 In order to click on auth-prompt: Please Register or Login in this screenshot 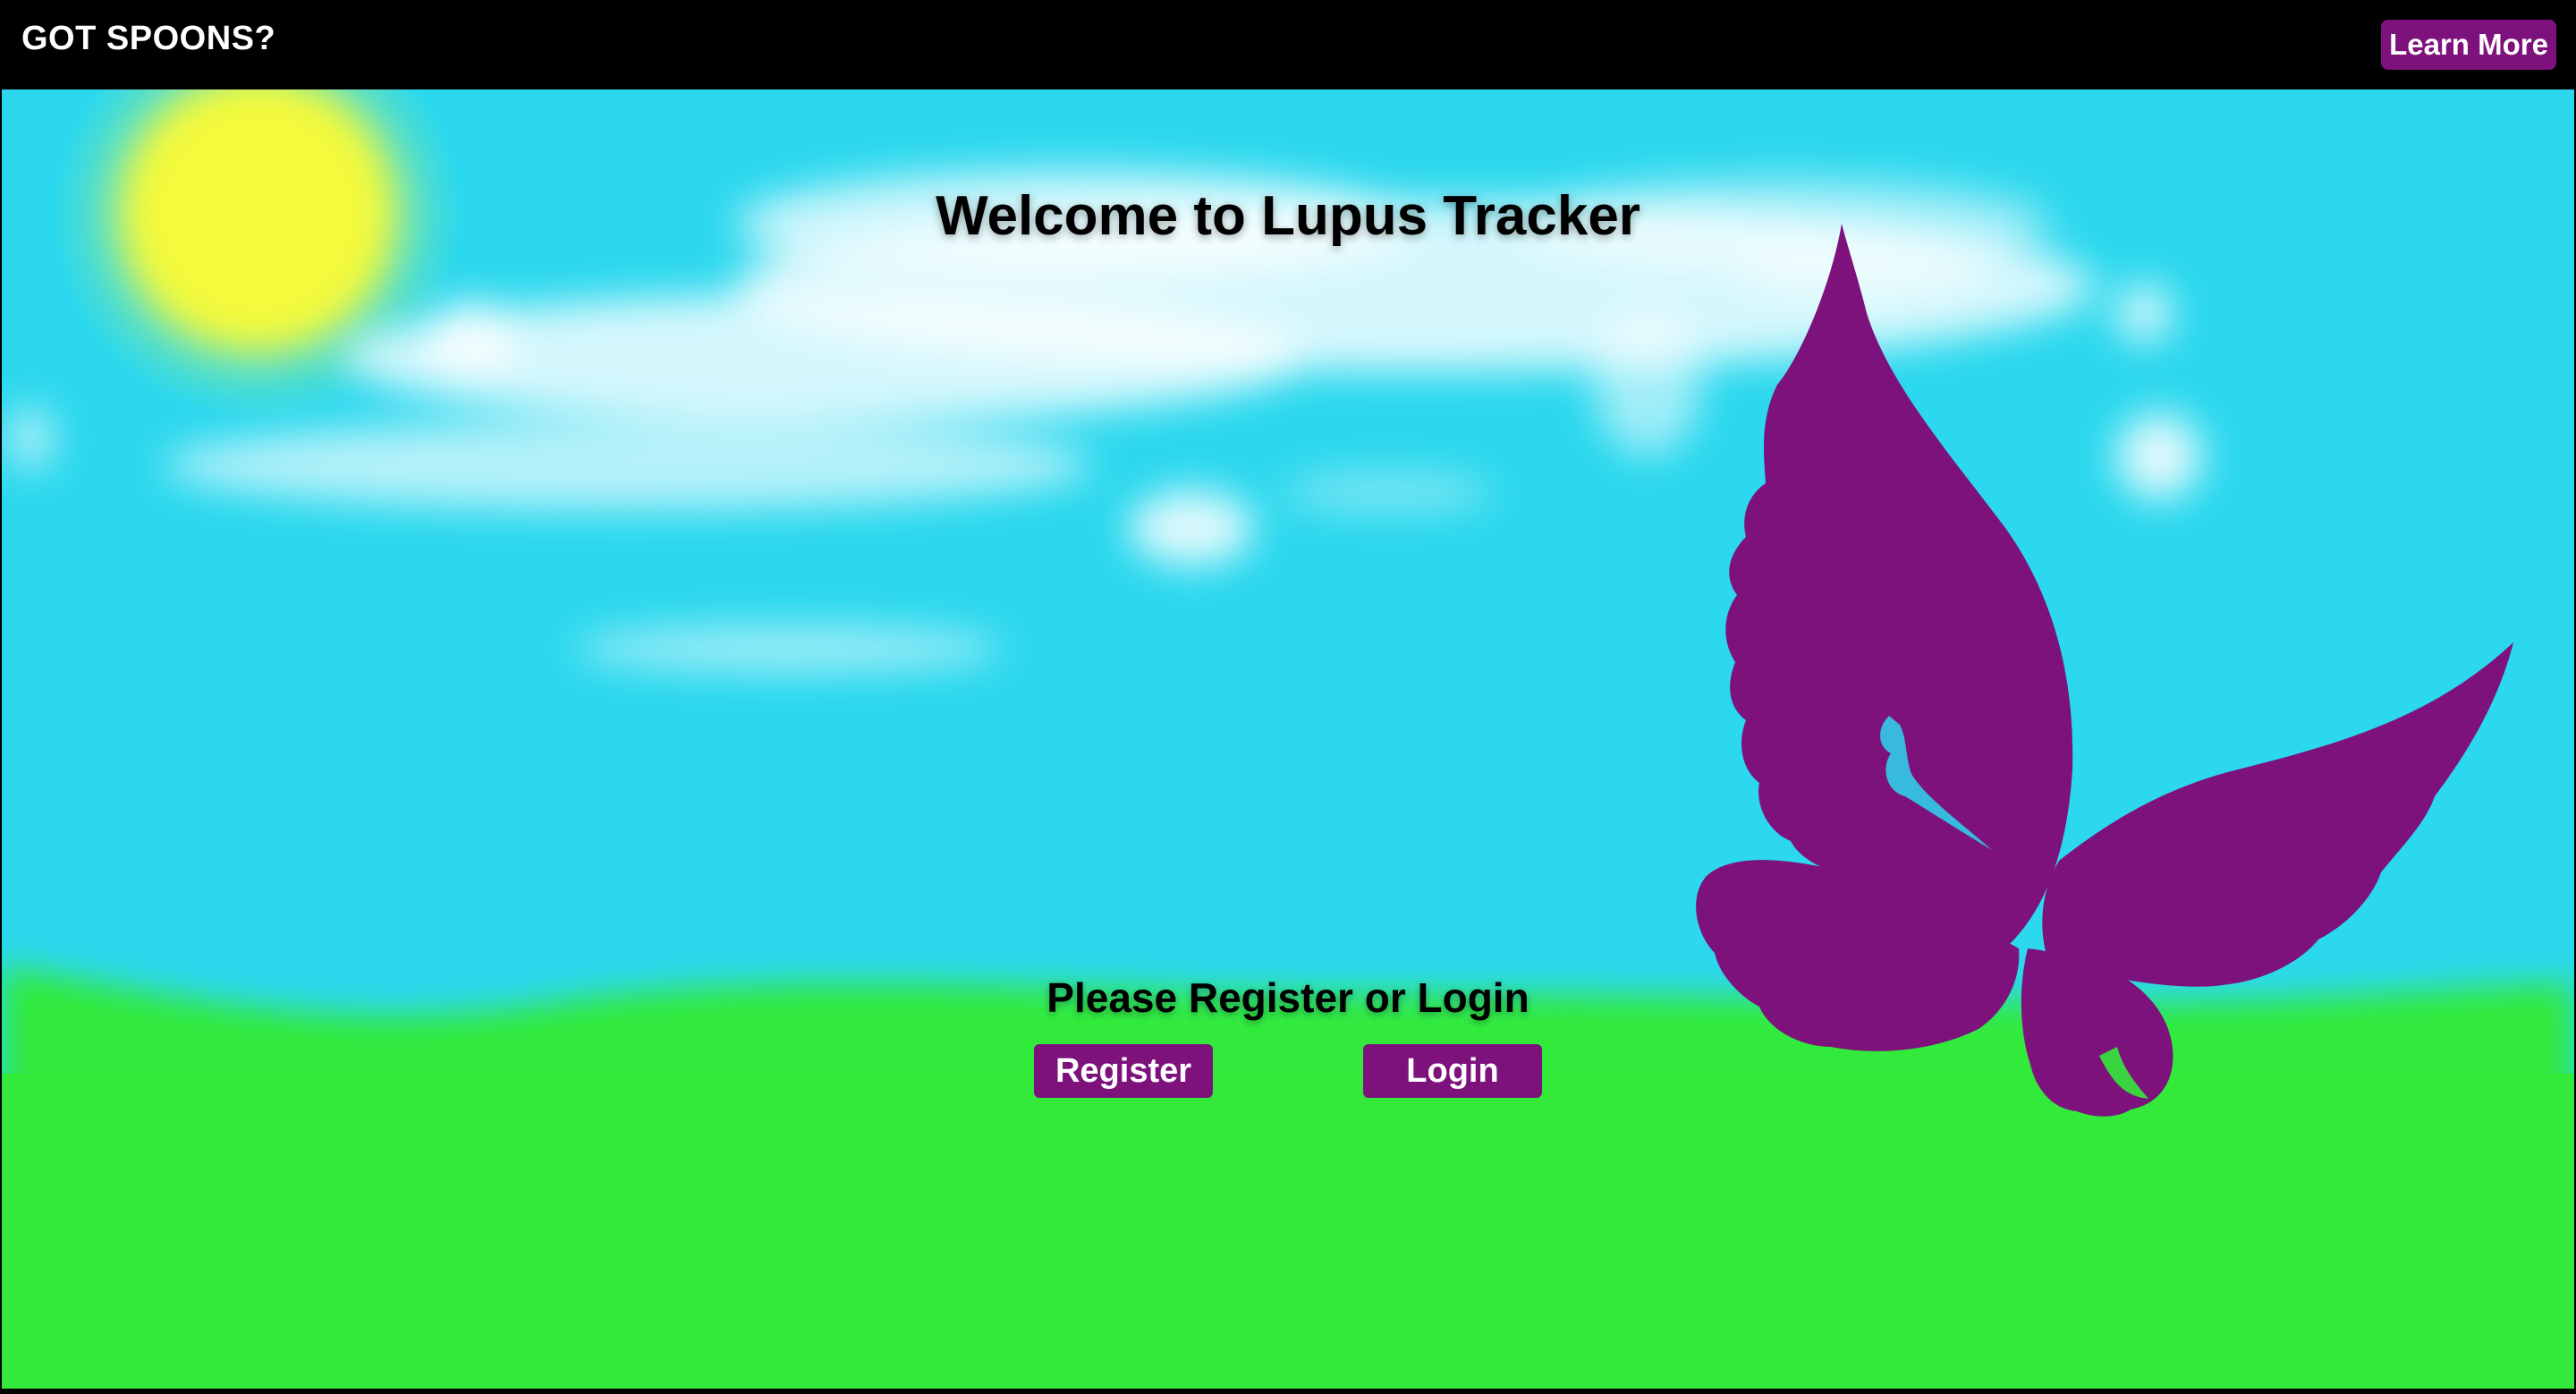, I will do `click(1288, 998)`.